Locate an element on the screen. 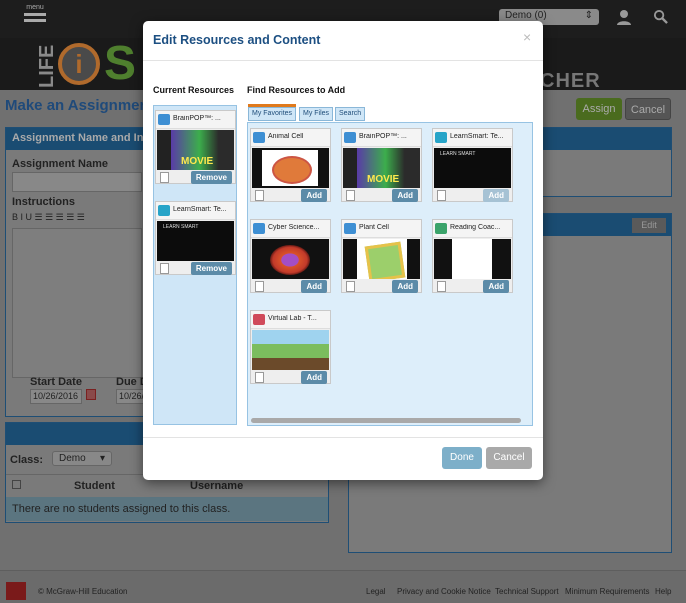 Image resolution: width=686 pixels, height=603 pixels. class-select: Demo ▾ is located at coordinates (82, 458).